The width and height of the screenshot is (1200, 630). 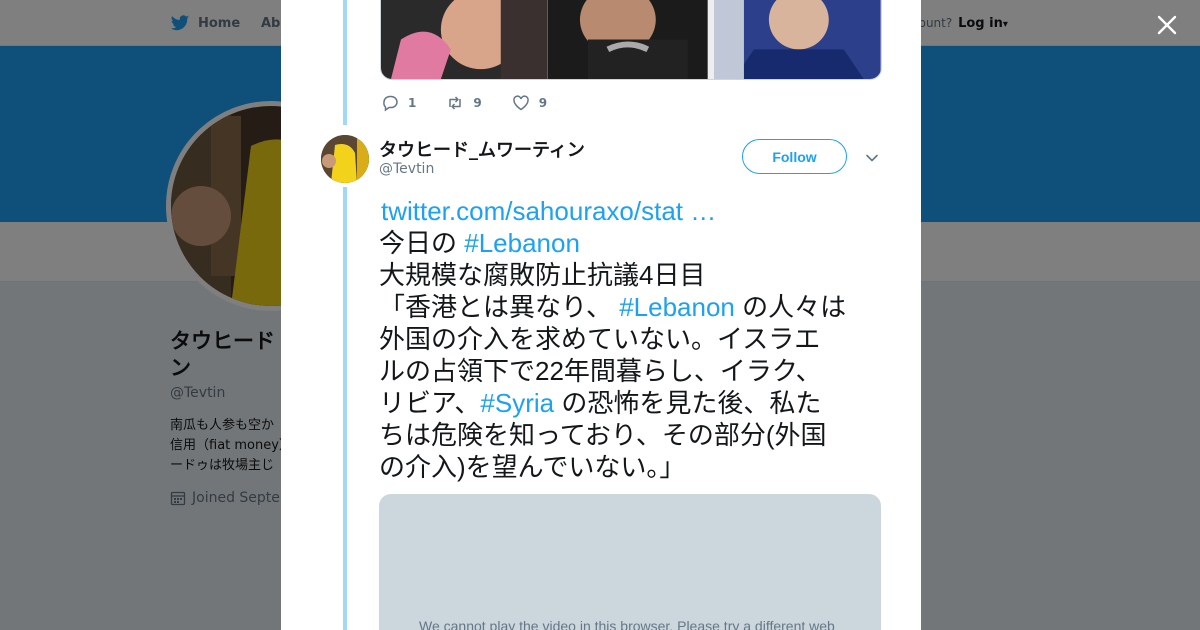 What do you see at coordinates (600, 371) in the screenshot?
I see `tweet-line: ルの占領下で22年間暮らし、イラク、` at bounding box center [600, 371].